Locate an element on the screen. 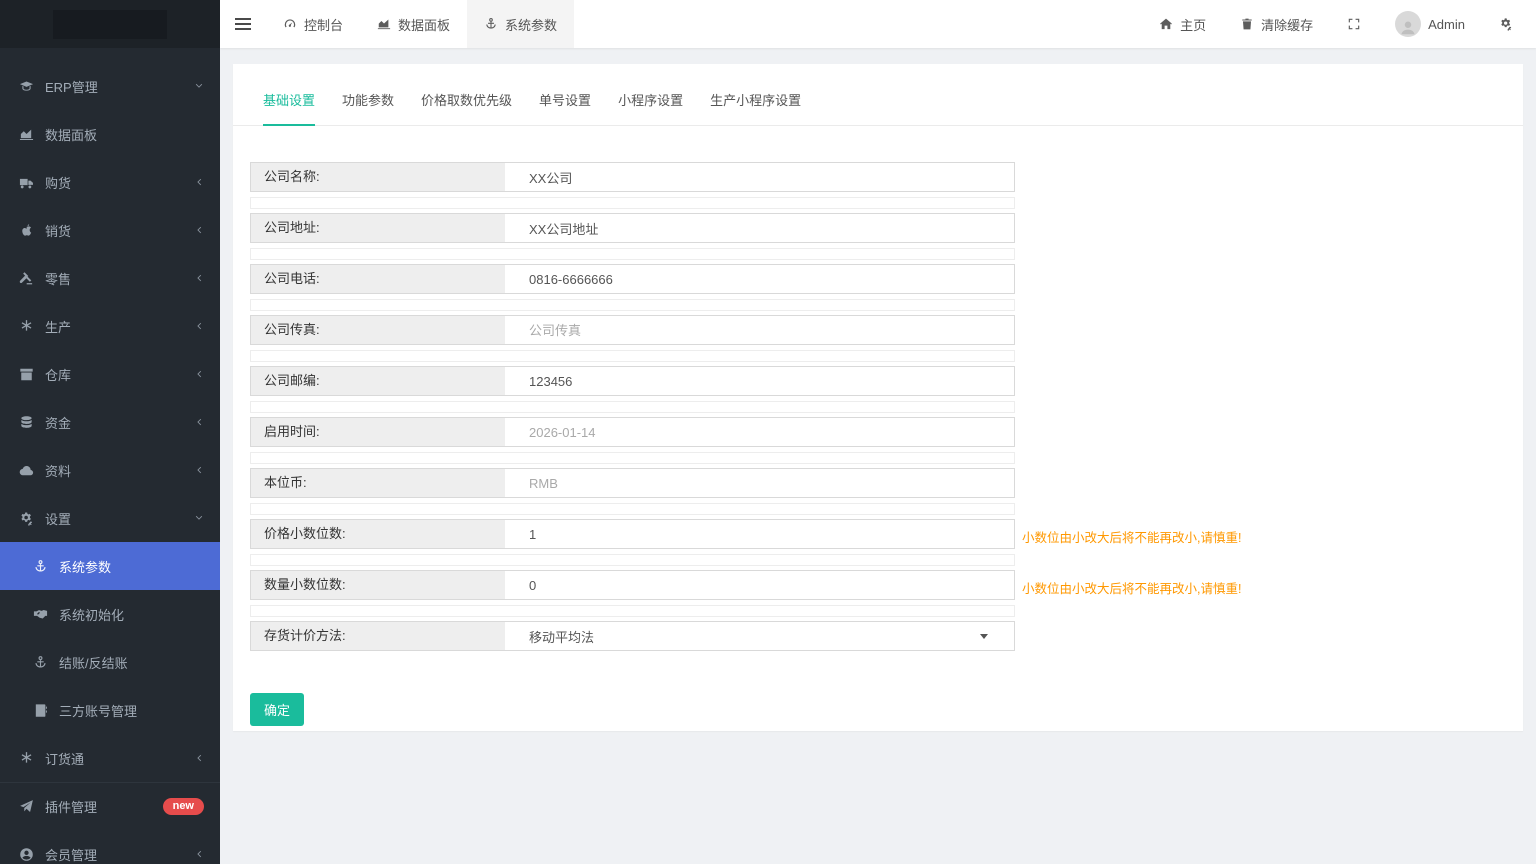 This screenshot has width=1536, height=864. trash-icon is located at coordinates (1247, 24).